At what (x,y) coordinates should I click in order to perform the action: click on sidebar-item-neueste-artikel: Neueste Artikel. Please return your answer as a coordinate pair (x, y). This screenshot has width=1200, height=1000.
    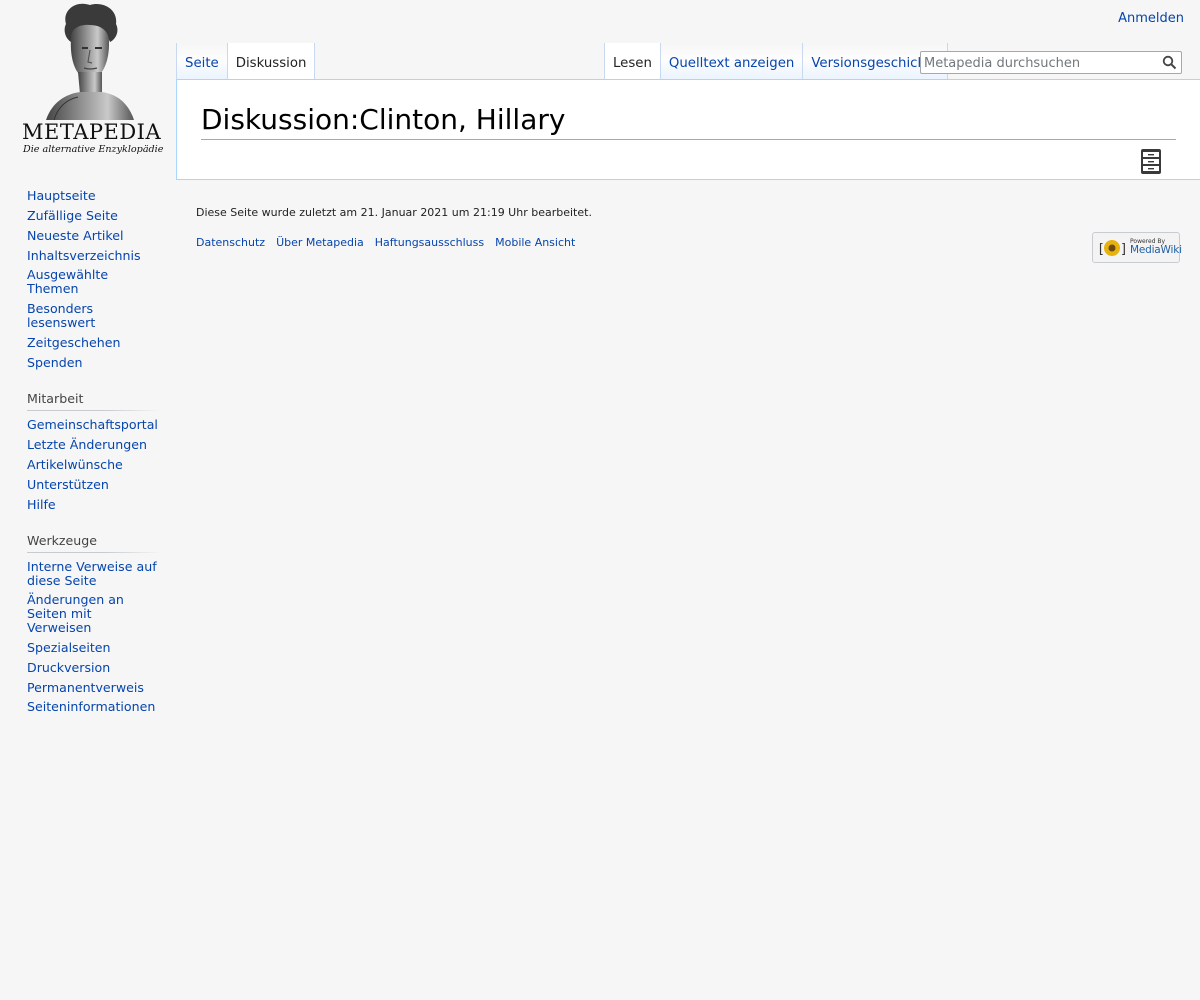
    Looking at the image, I should click on (93, 235).